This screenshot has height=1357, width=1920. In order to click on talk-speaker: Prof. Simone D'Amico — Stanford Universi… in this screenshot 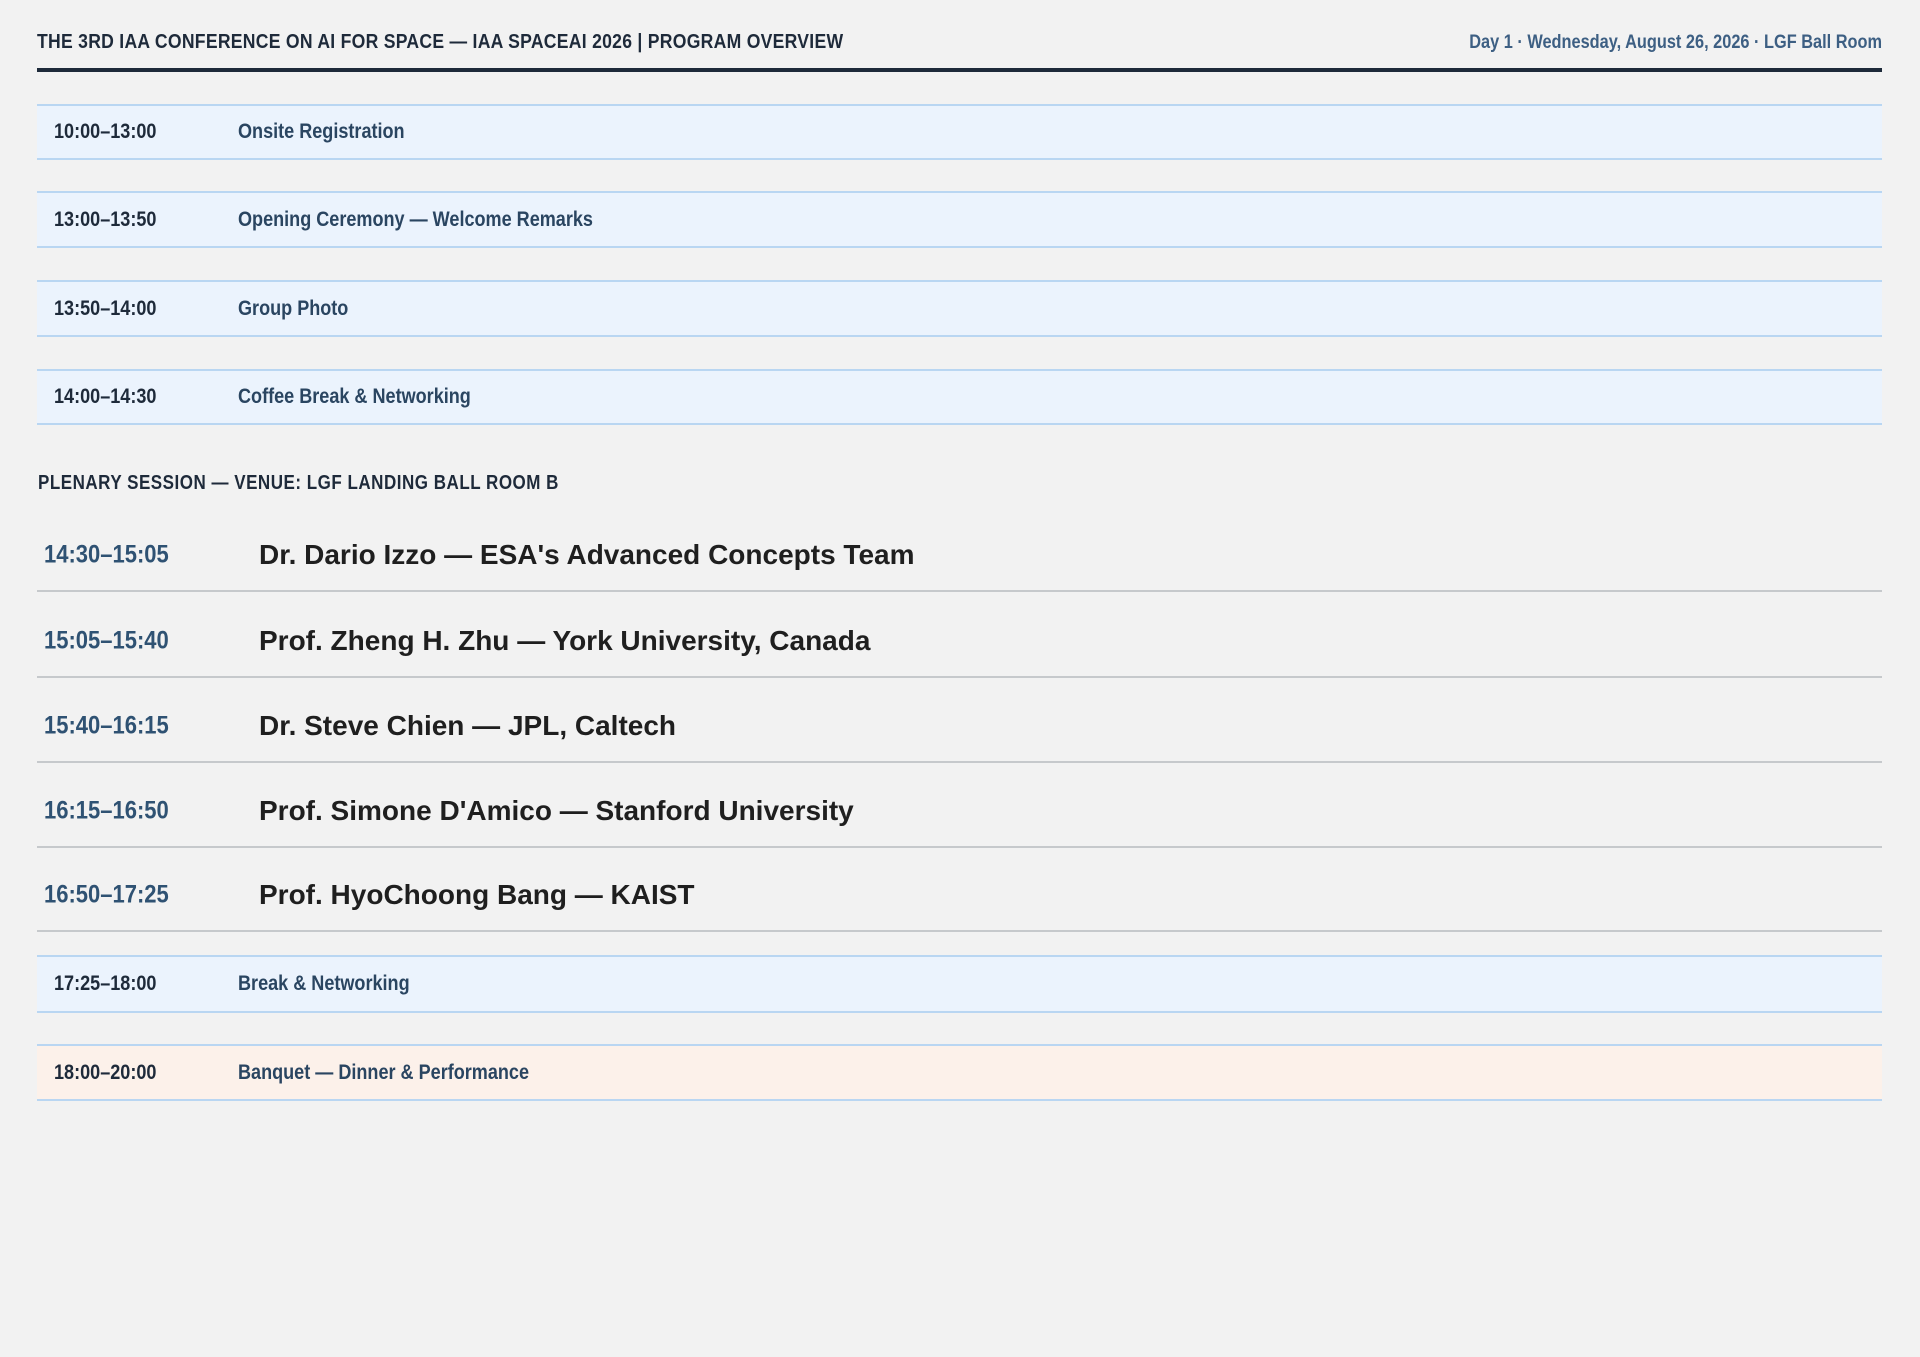, I will do `click(556, 810)`.